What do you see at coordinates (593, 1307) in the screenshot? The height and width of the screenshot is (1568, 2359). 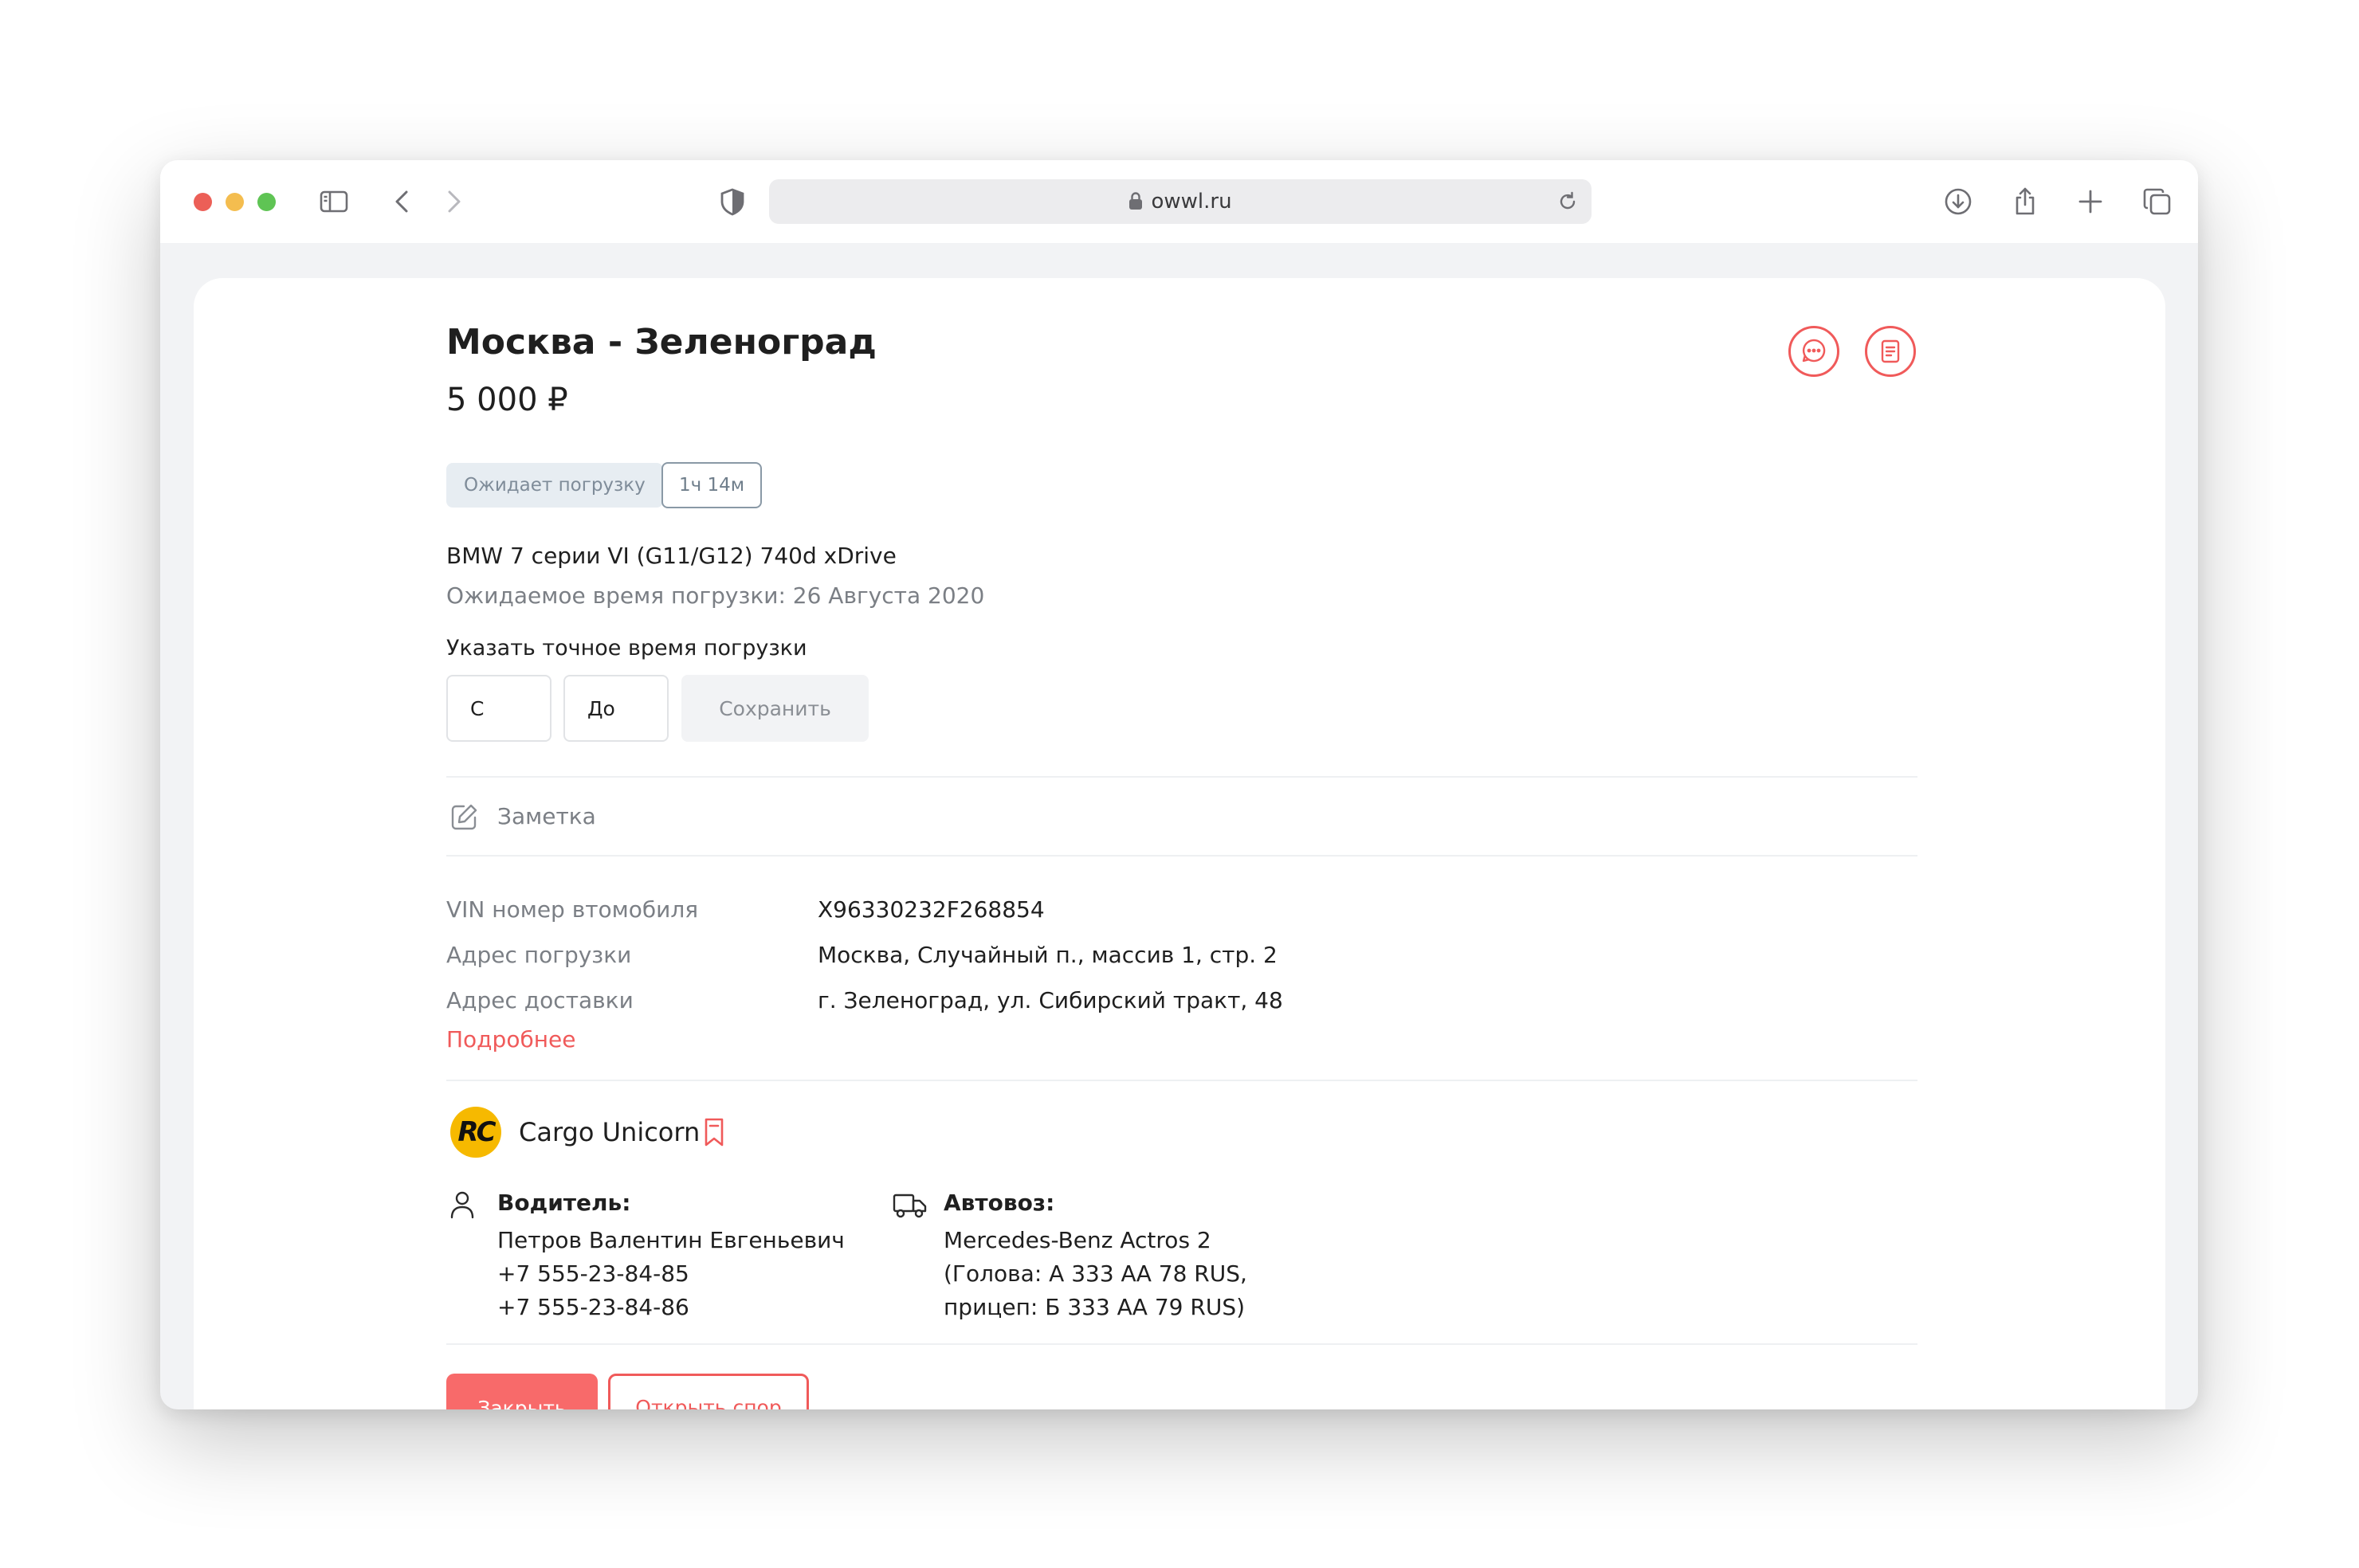 I see `driver-phone: +7 555-23-84-86` at bounding box center [593, 1307].